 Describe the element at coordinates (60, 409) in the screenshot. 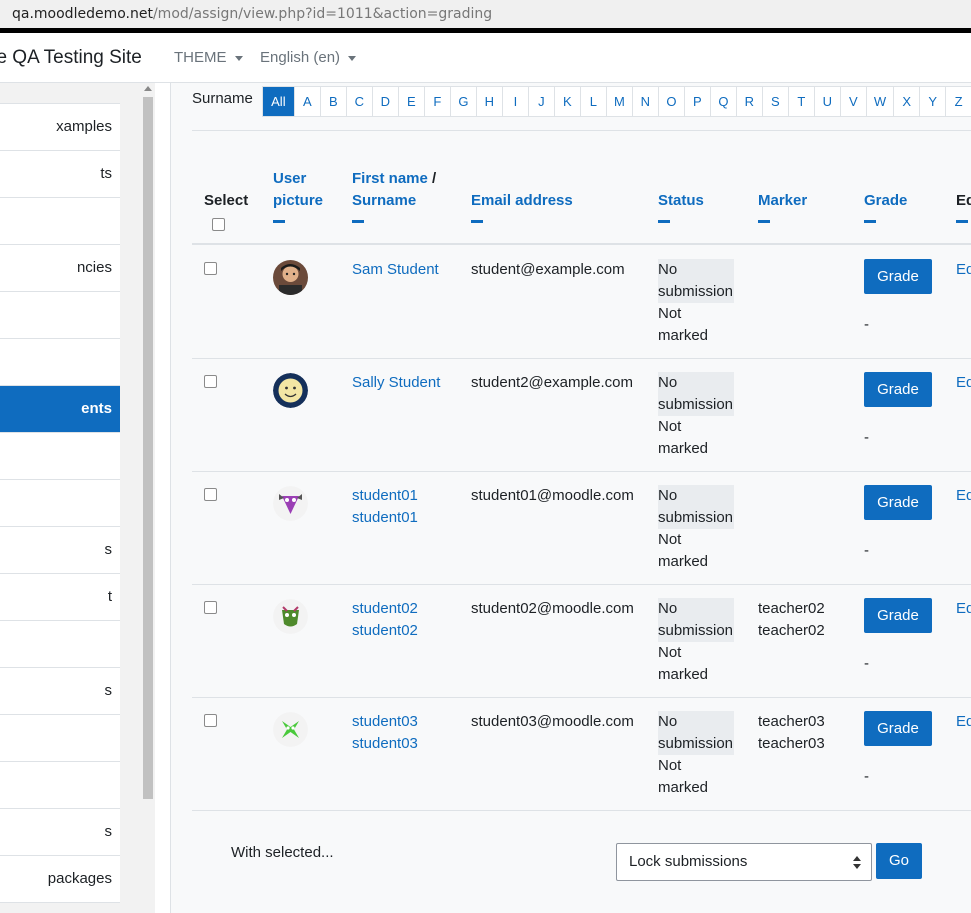

I see `drawer-item: ents` at that location.